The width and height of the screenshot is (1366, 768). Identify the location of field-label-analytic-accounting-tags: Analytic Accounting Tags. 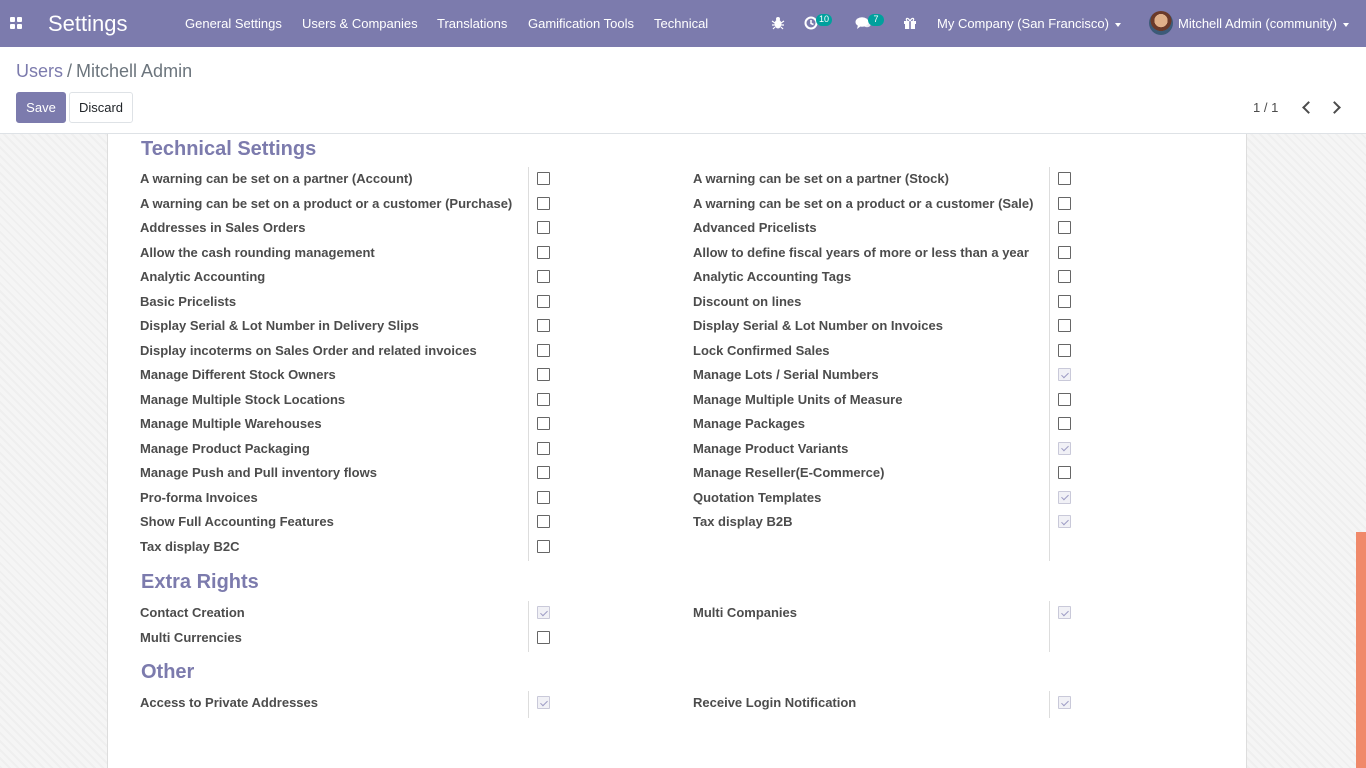
(772, 276).